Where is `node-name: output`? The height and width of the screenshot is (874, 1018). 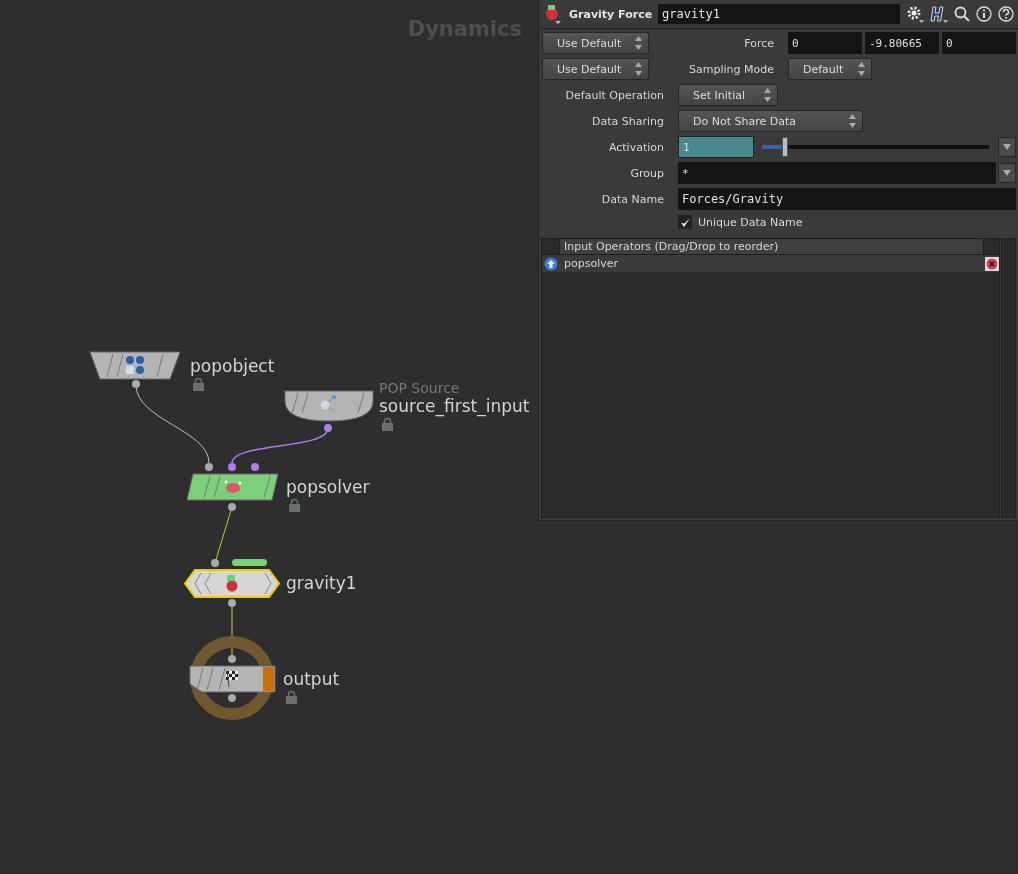 node-name: output is located at coordinates (311, 679).